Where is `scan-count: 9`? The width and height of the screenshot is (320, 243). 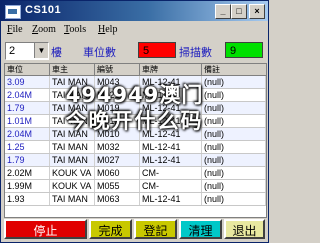
scan-count: 9 is located at coordinates (244, 50).